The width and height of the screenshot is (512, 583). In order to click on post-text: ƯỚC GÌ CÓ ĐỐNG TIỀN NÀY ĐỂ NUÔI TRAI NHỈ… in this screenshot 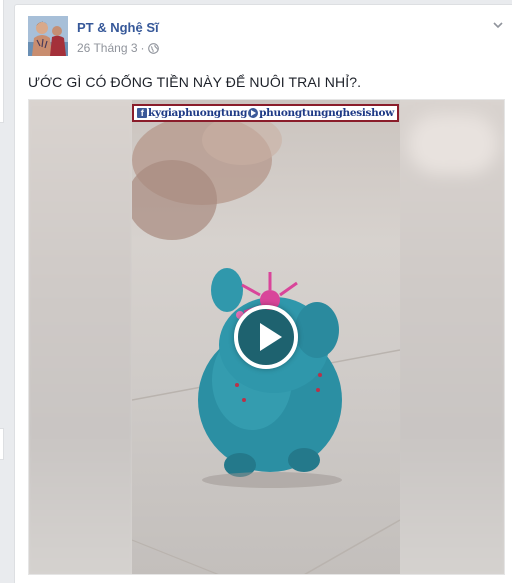, I will do `click(195, 82)`.